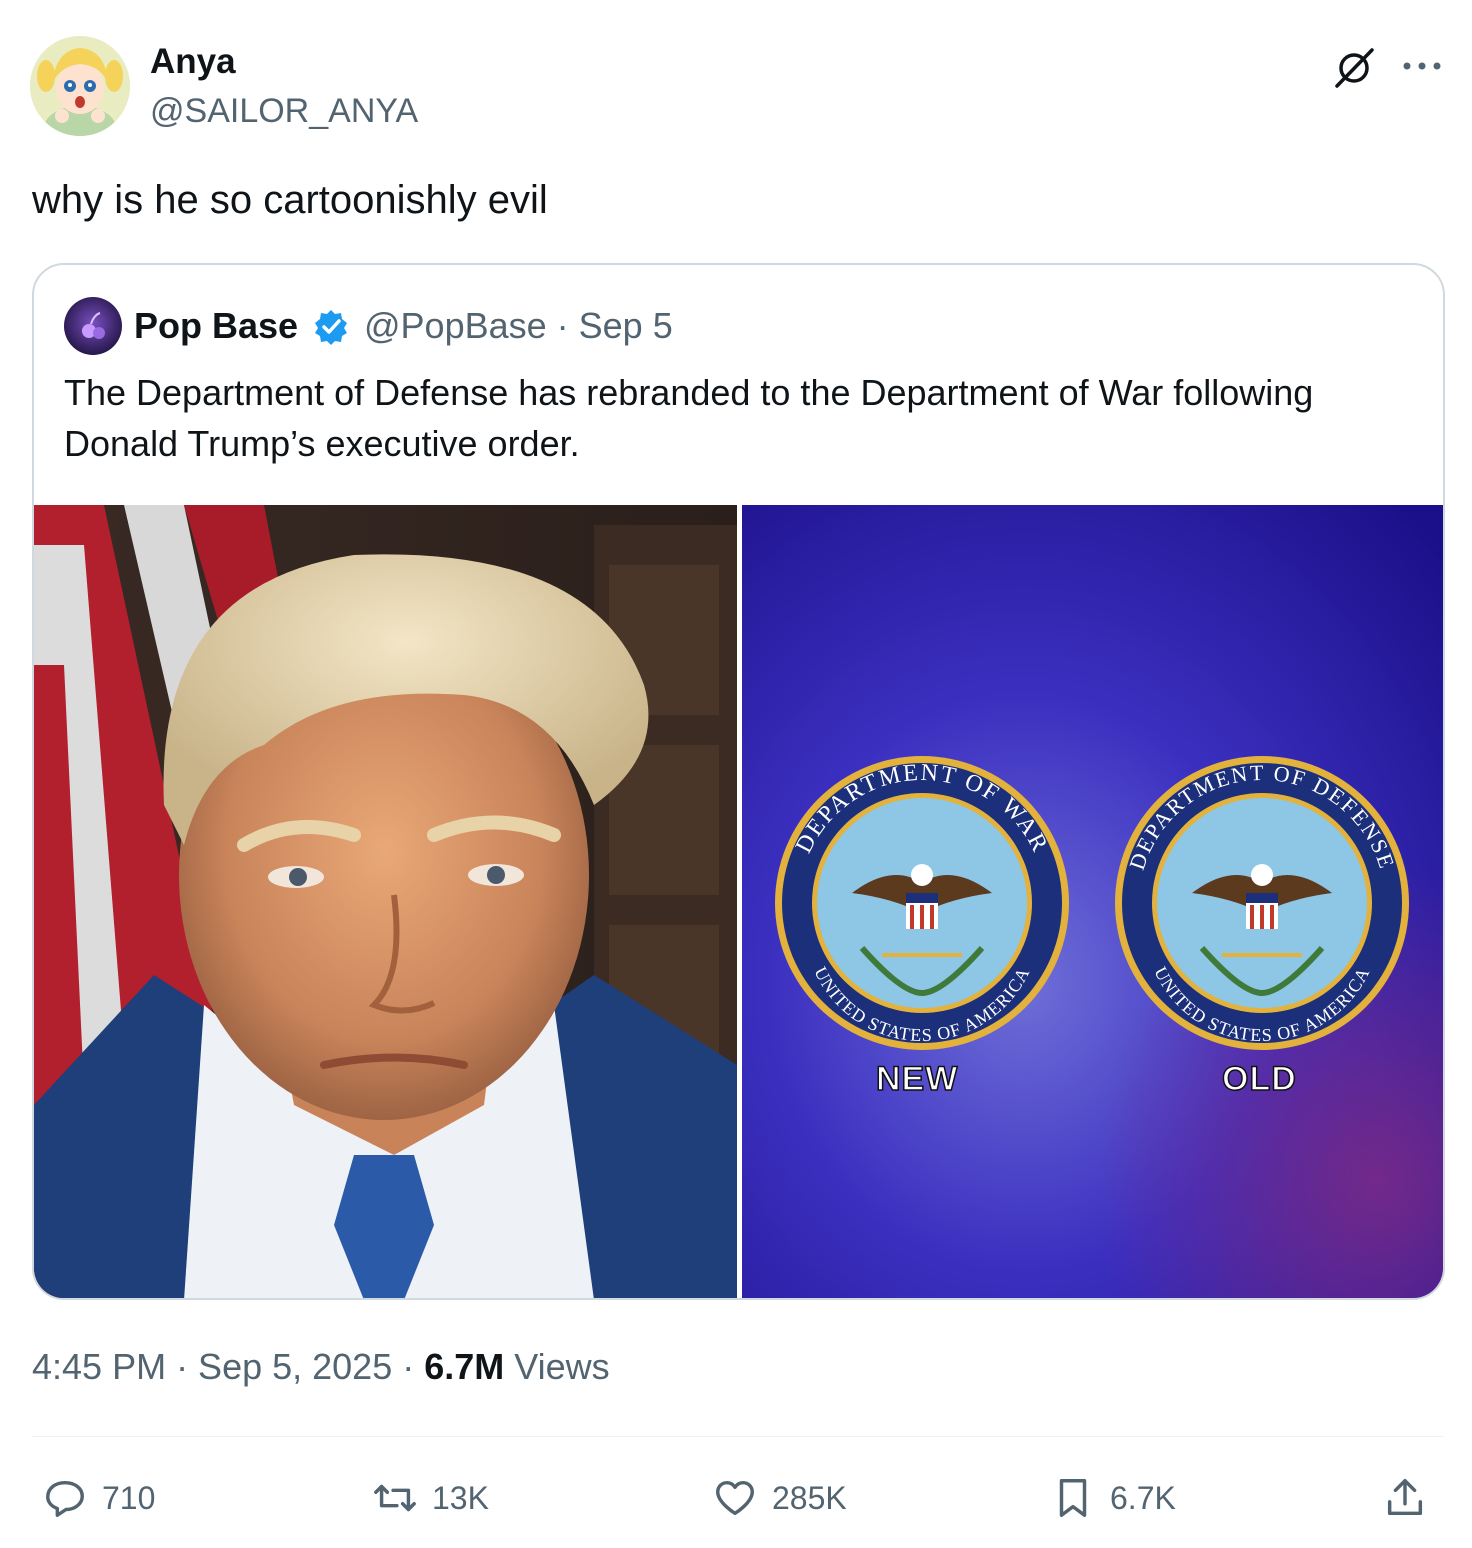  I want to click on views-label: Views, so click(557, 1366).